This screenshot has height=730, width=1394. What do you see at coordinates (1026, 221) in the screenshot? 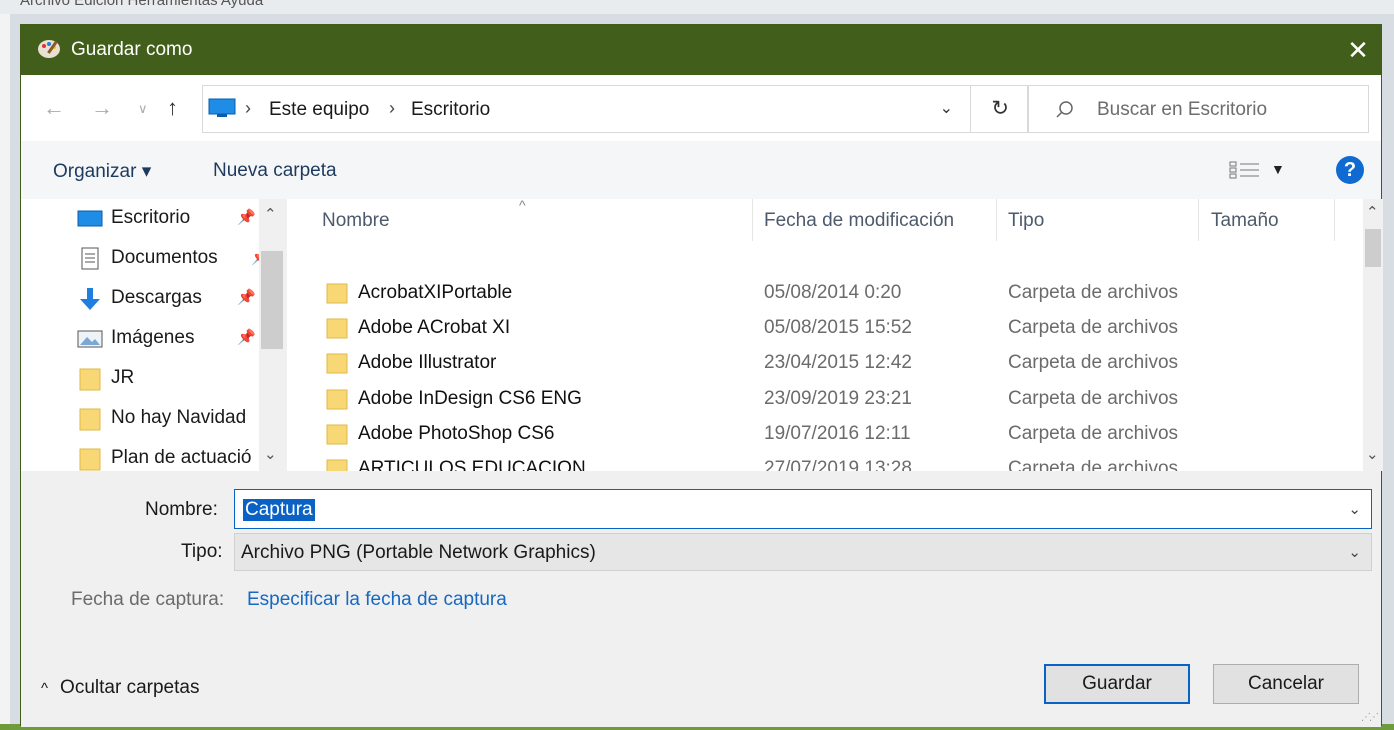
I see `column-header-type: Tipo` at bounding box center [1026, 221].